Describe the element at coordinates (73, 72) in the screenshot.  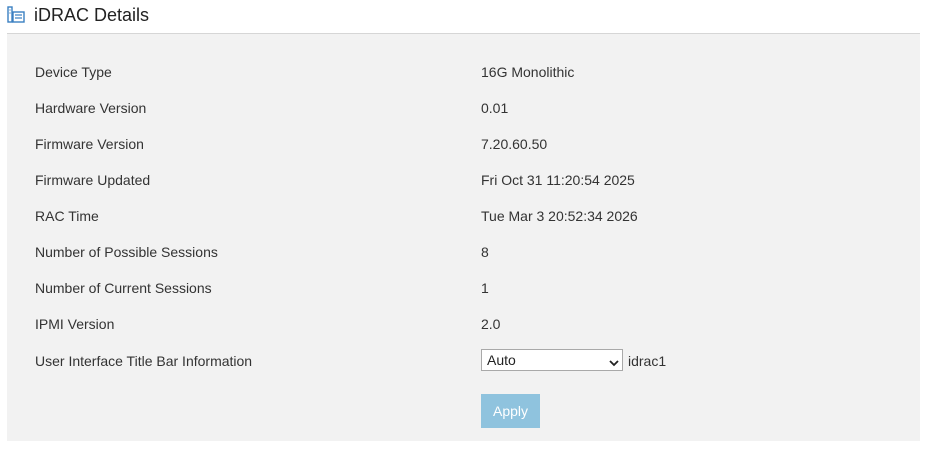
I see `device-type-label: Device Type` at that location.